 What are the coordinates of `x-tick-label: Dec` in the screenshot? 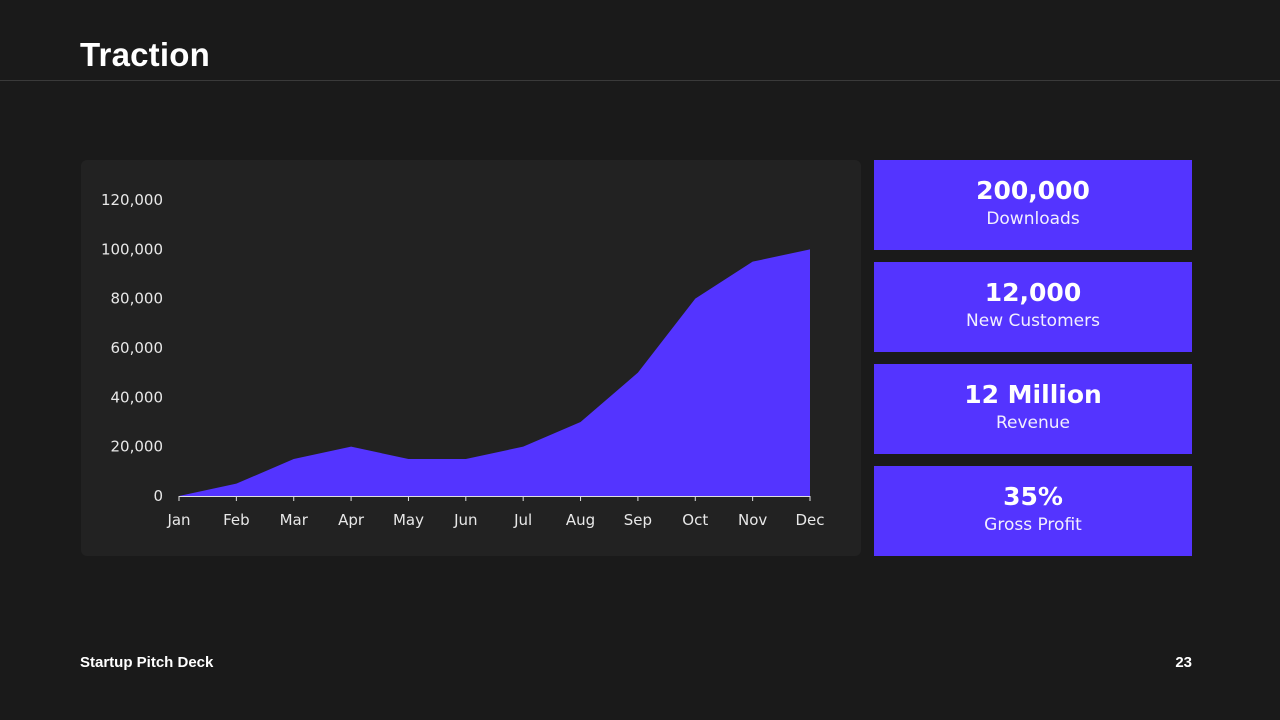 It's located at (809, 520).